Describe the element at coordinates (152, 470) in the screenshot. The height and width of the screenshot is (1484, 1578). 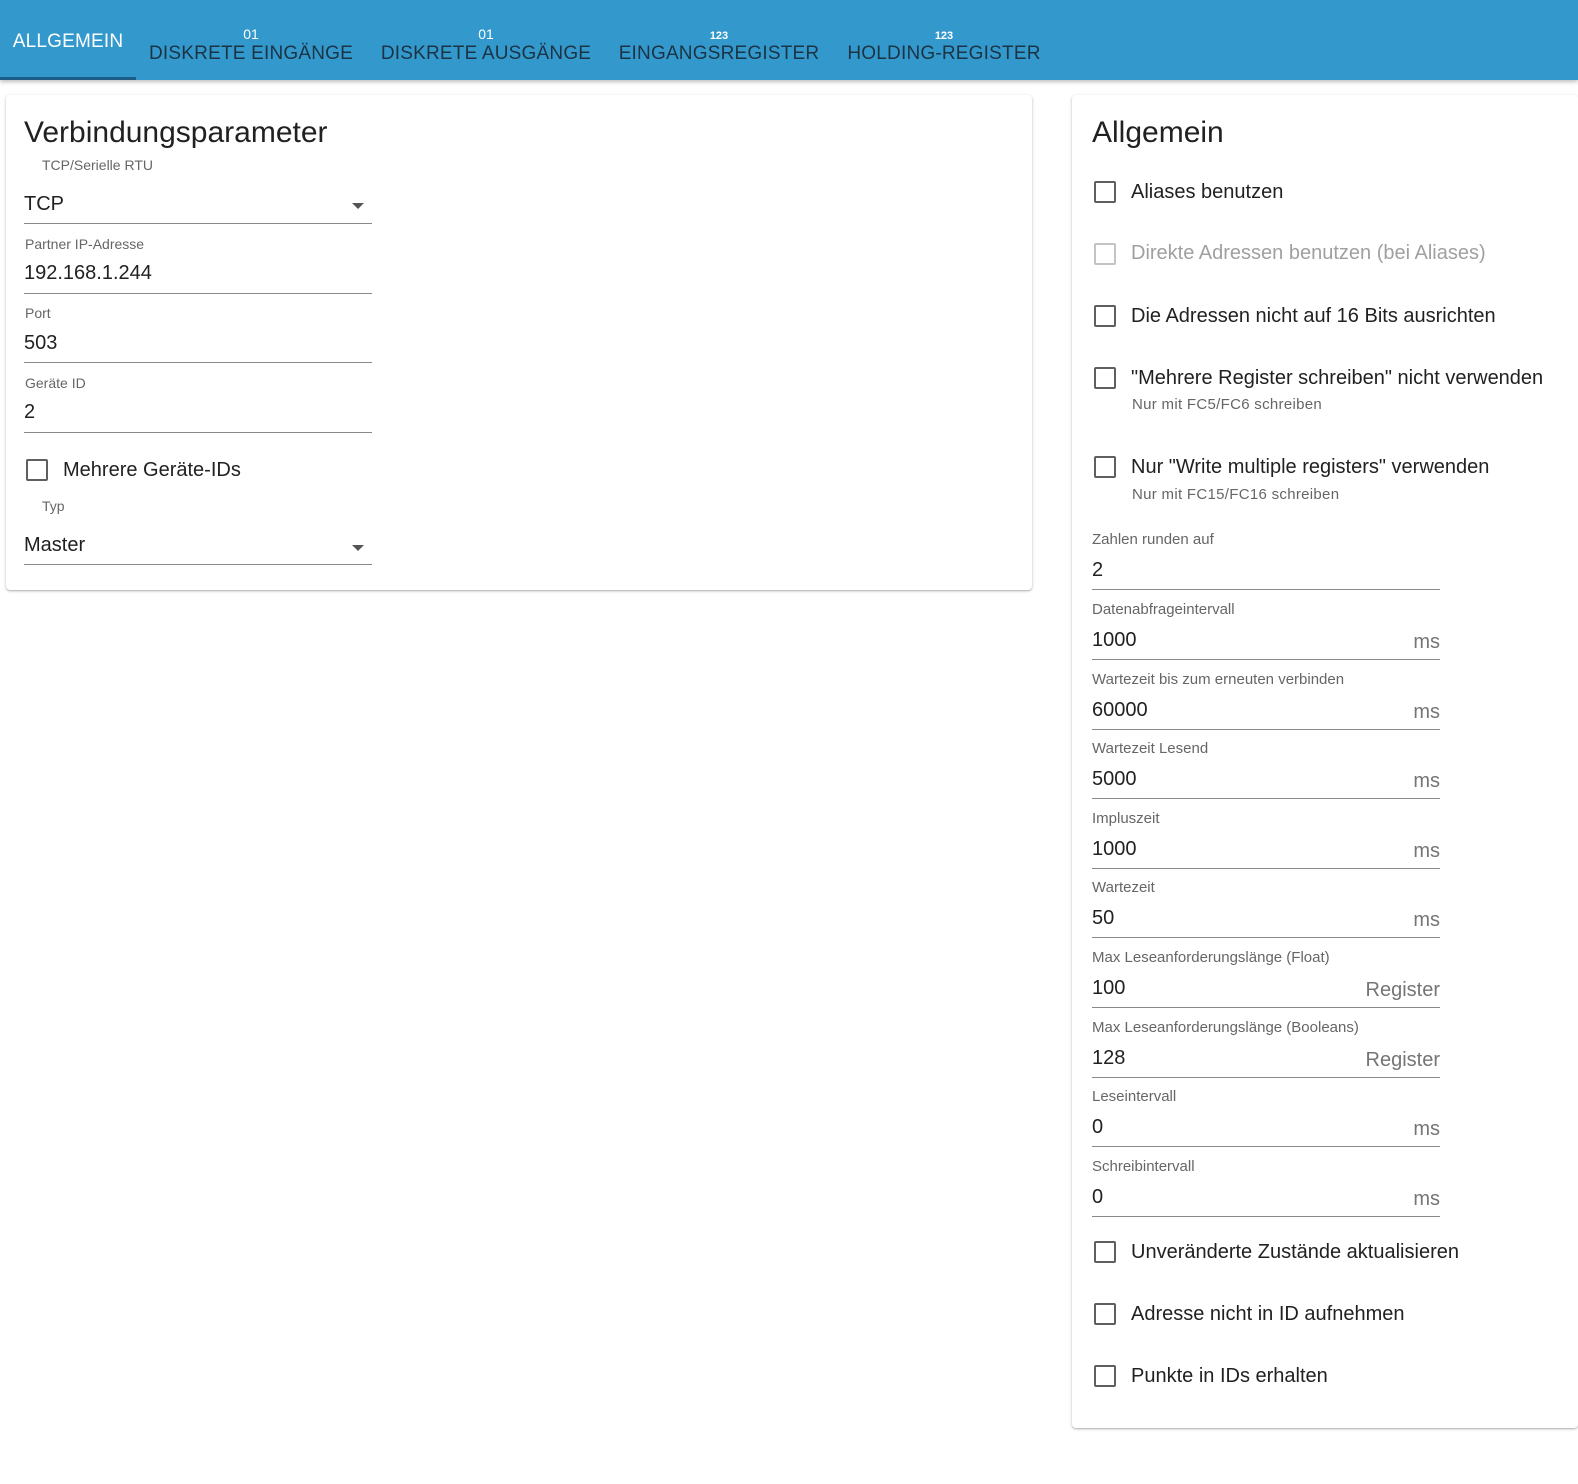
I see `multi-ids-label: Mehrere Geräte-IDs` at that location.